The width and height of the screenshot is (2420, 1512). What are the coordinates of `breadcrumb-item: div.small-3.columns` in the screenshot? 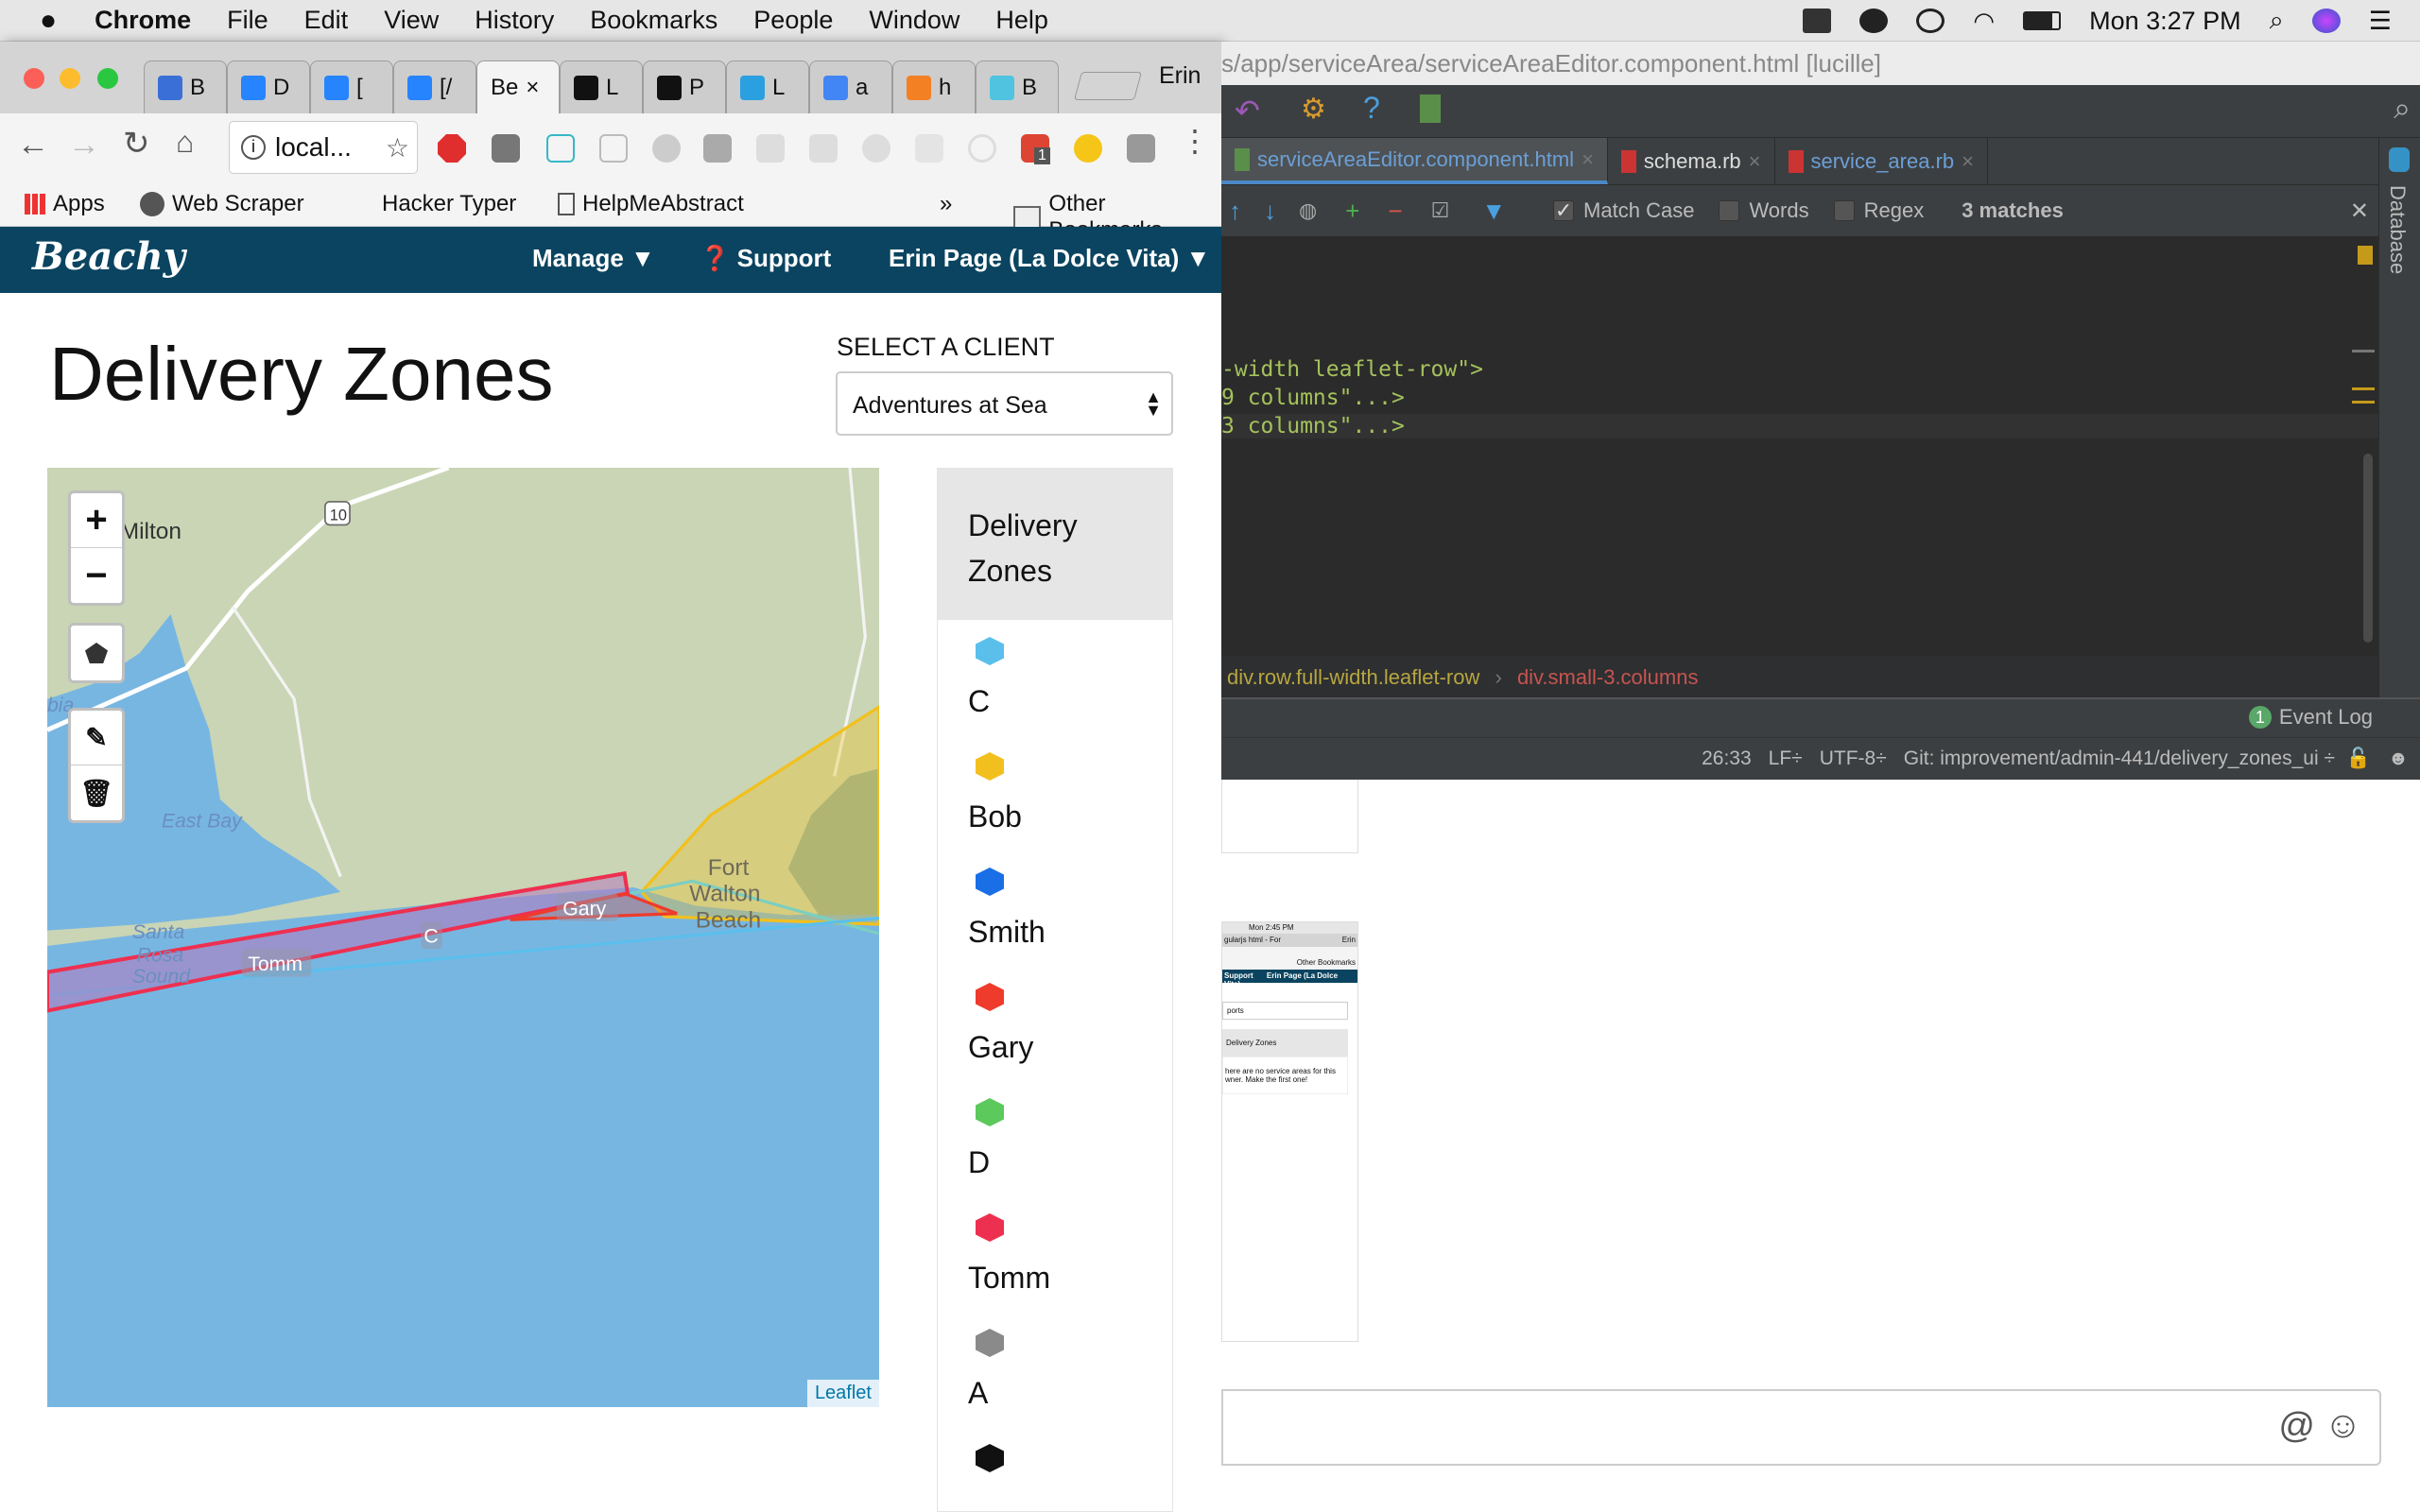 It's located at (1608, 677).